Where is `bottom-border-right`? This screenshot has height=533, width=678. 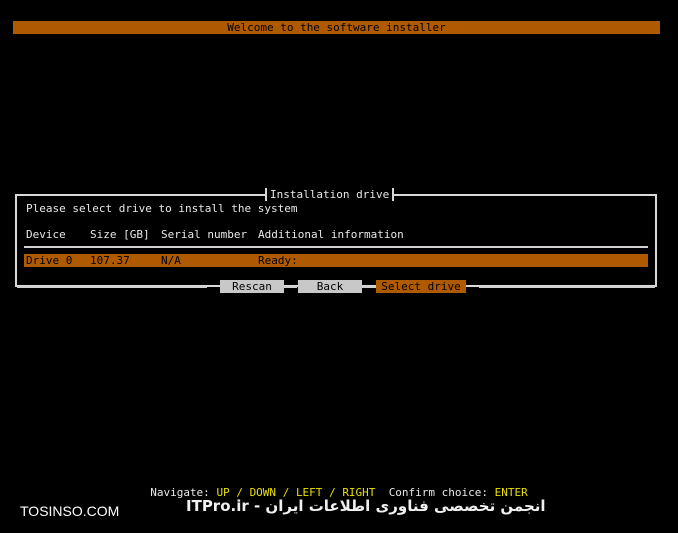
bottom-border-right is located at coordinates (567, 287).